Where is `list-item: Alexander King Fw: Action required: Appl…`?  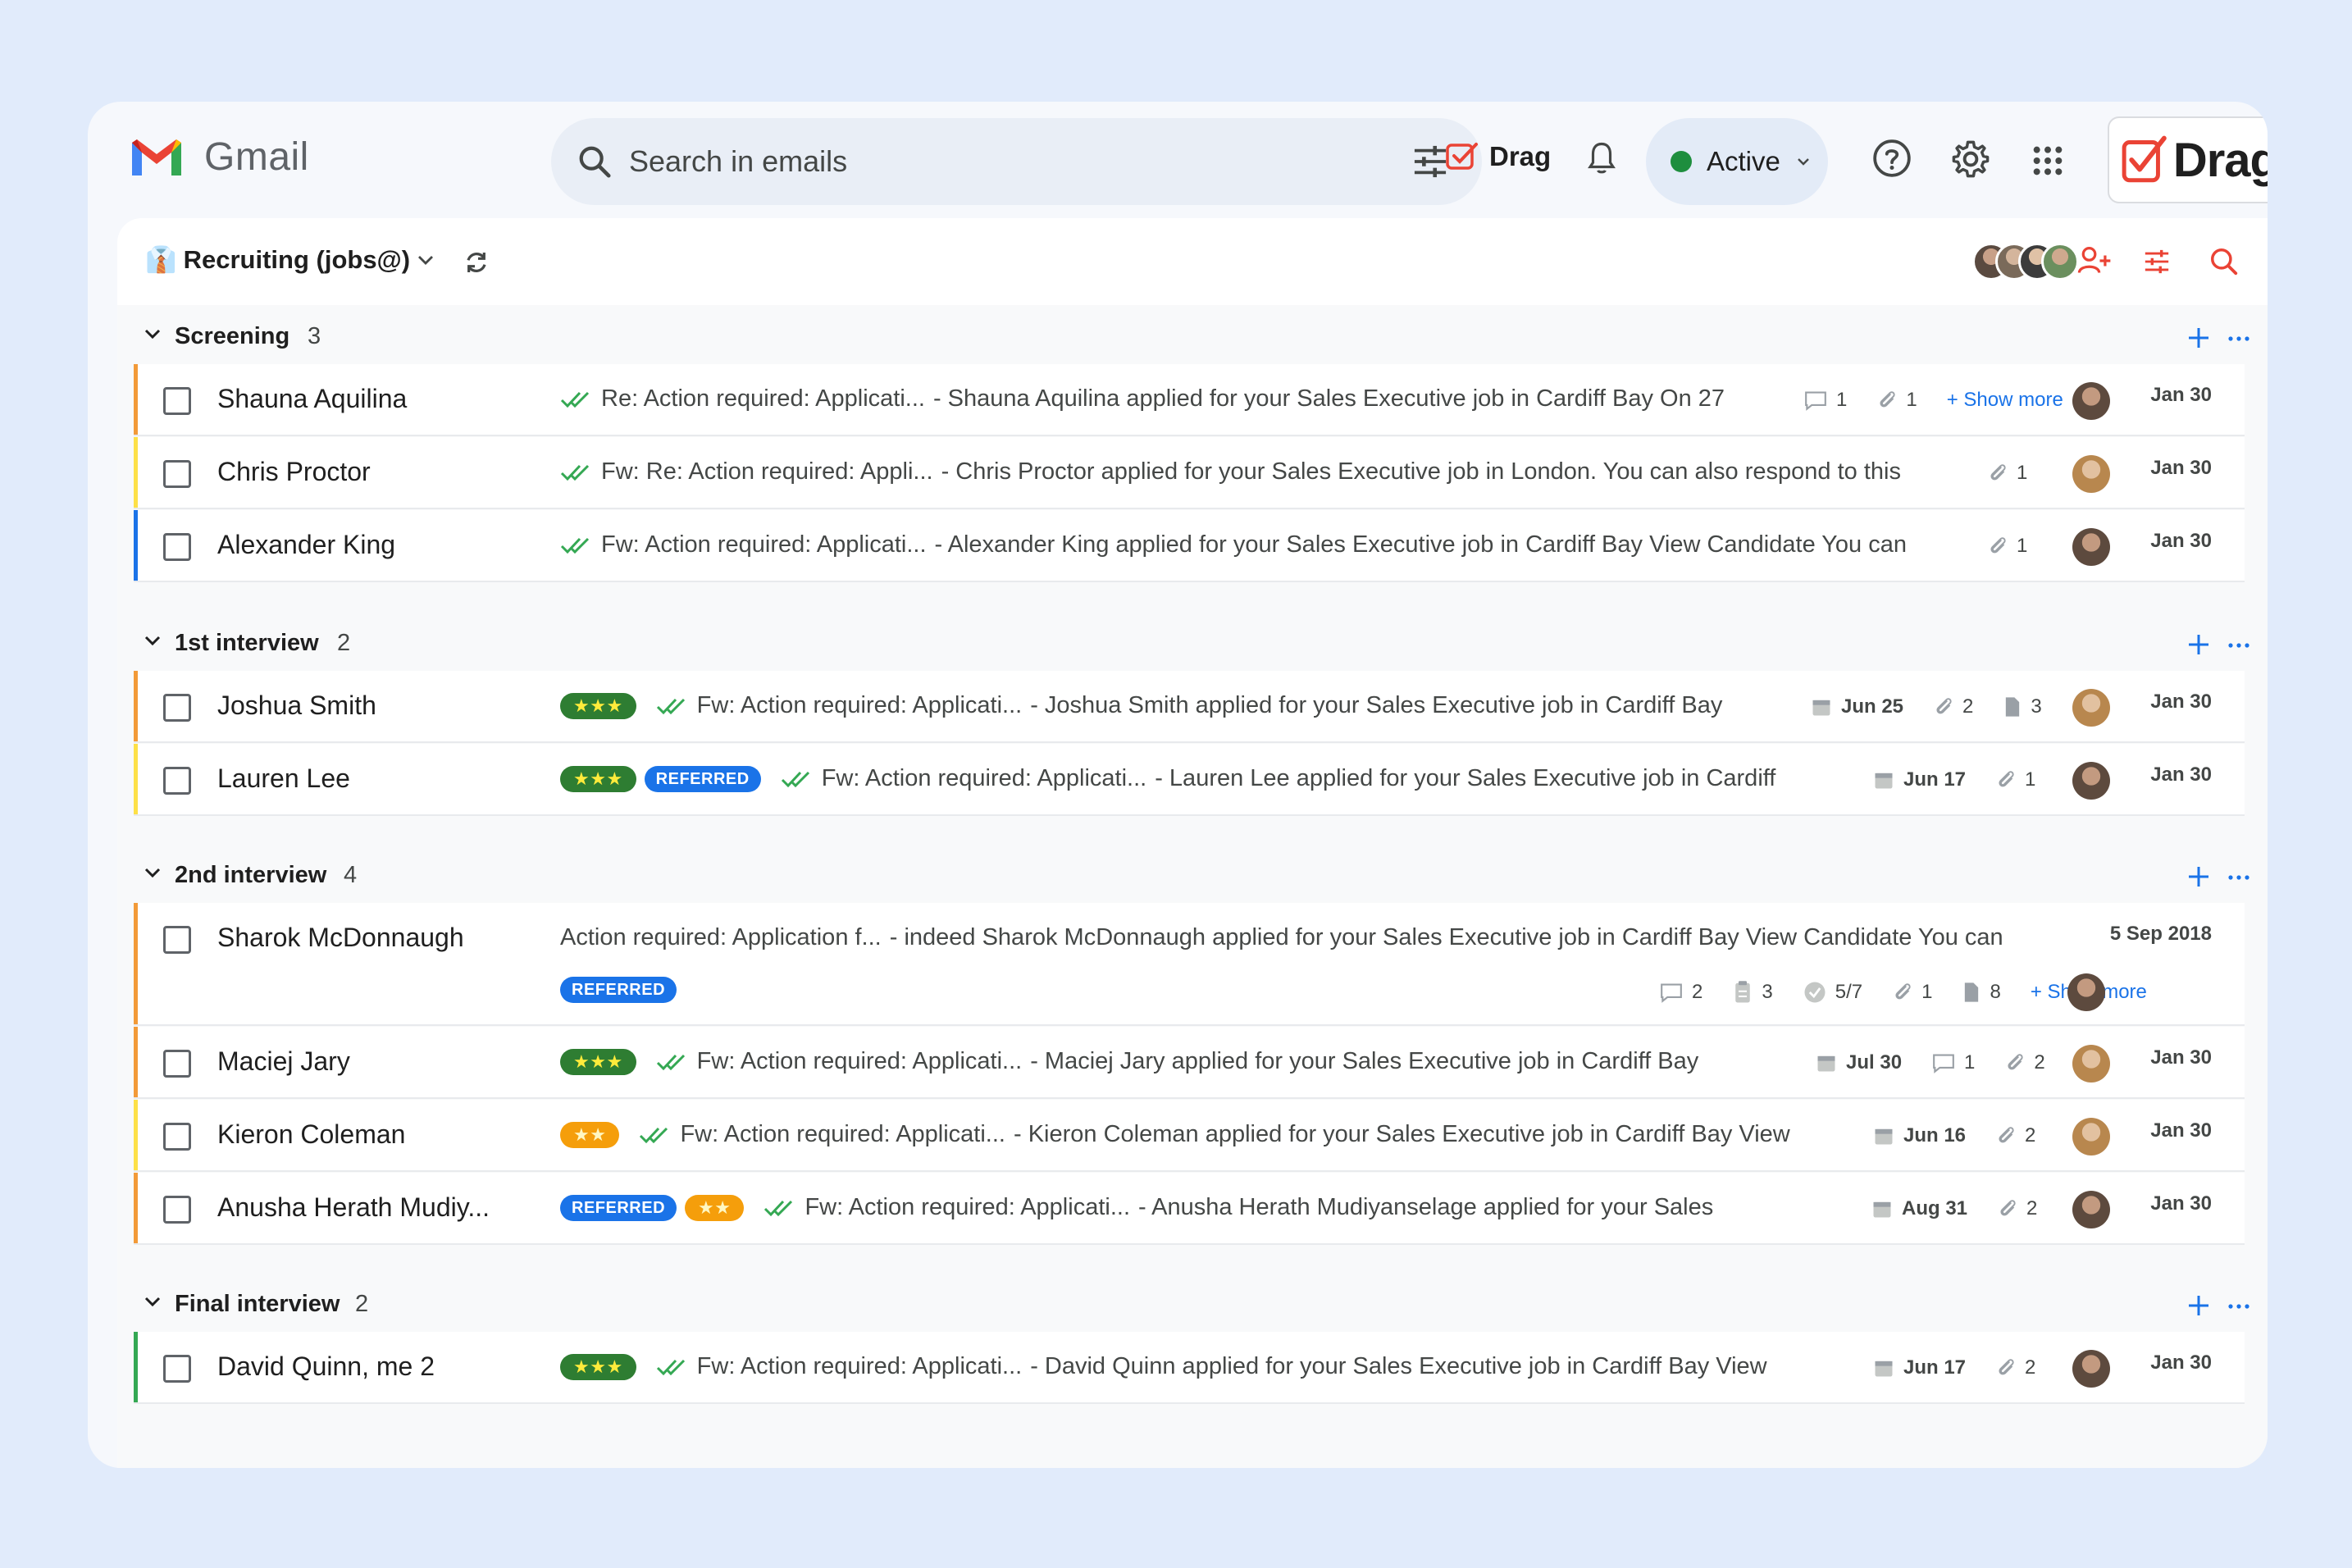 list-item: Alexander King Fw: Action required: Appl… is located at coordinates (1189, 546).